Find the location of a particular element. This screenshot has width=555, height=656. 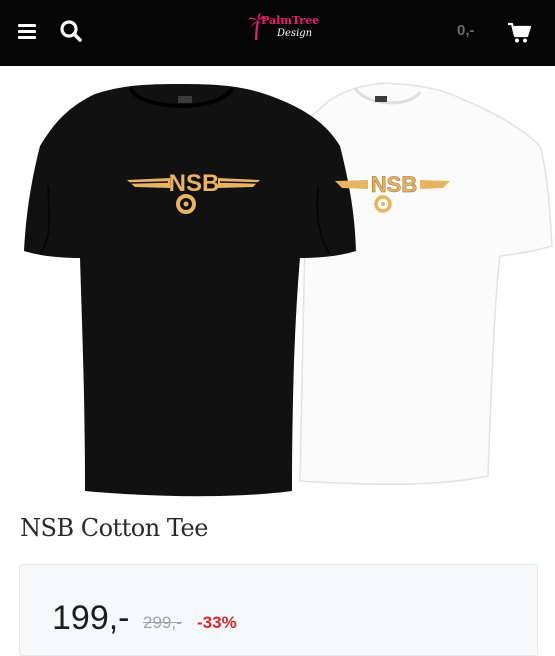

logo-text-palmtree: PalmTree is located at coordinates (290, 20).